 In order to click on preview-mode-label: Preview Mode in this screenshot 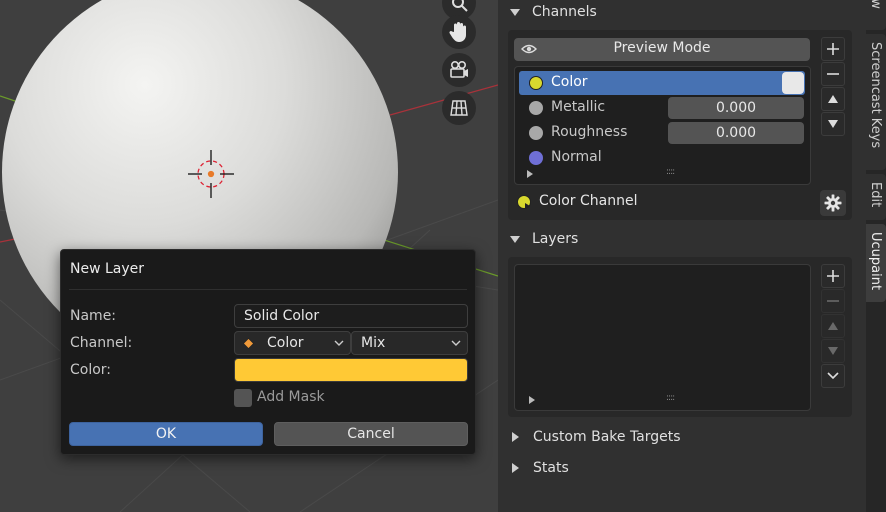, I will do `click(662, 48)`.